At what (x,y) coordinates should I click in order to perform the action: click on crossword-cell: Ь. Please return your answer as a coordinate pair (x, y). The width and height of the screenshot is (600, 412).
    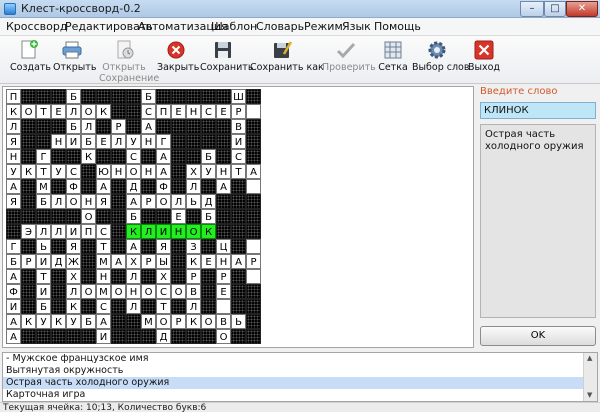
    Looking at the image, I should click on (43, 246).